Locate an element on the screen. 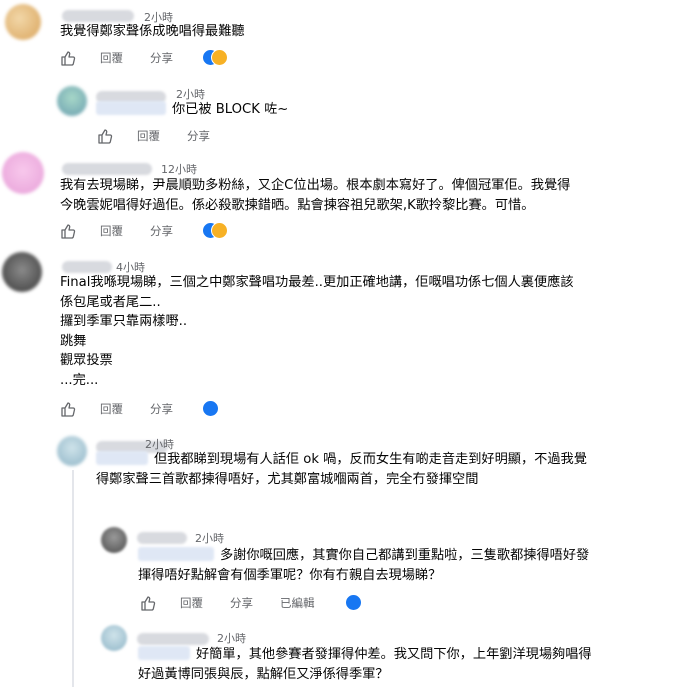 The height and width of the screenshot is (687, 684). comment-text: 你已被 BLOCK 咗~ is located at coordinates (192, 110).